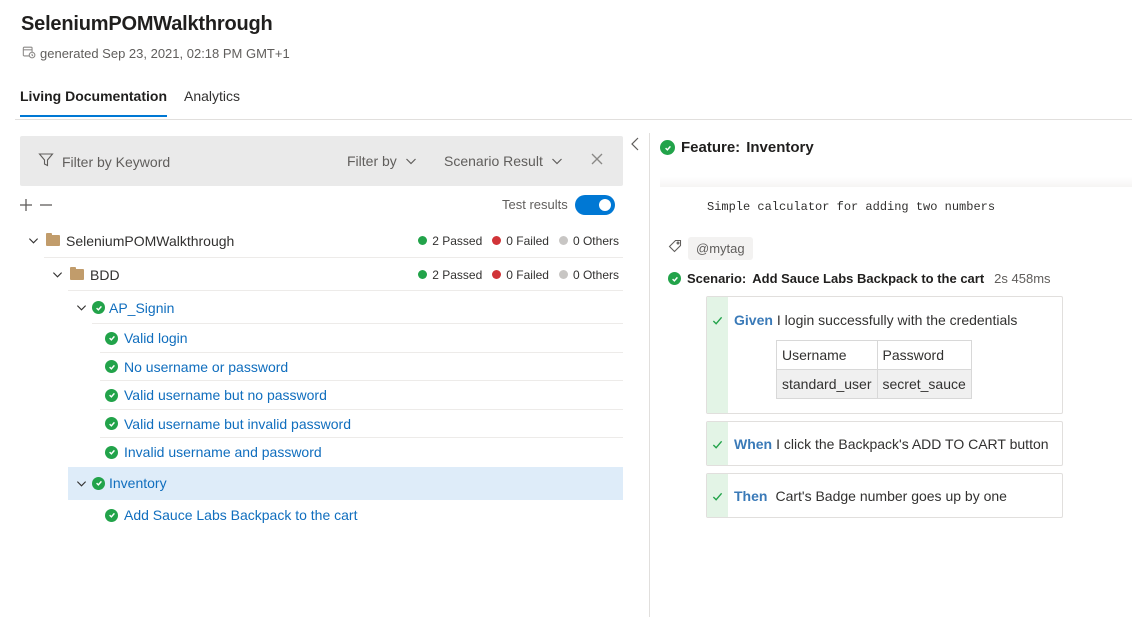  Describe the element at coordinates (827, 355) in the screenshot. I see `table-header-cell: Username` at that location.